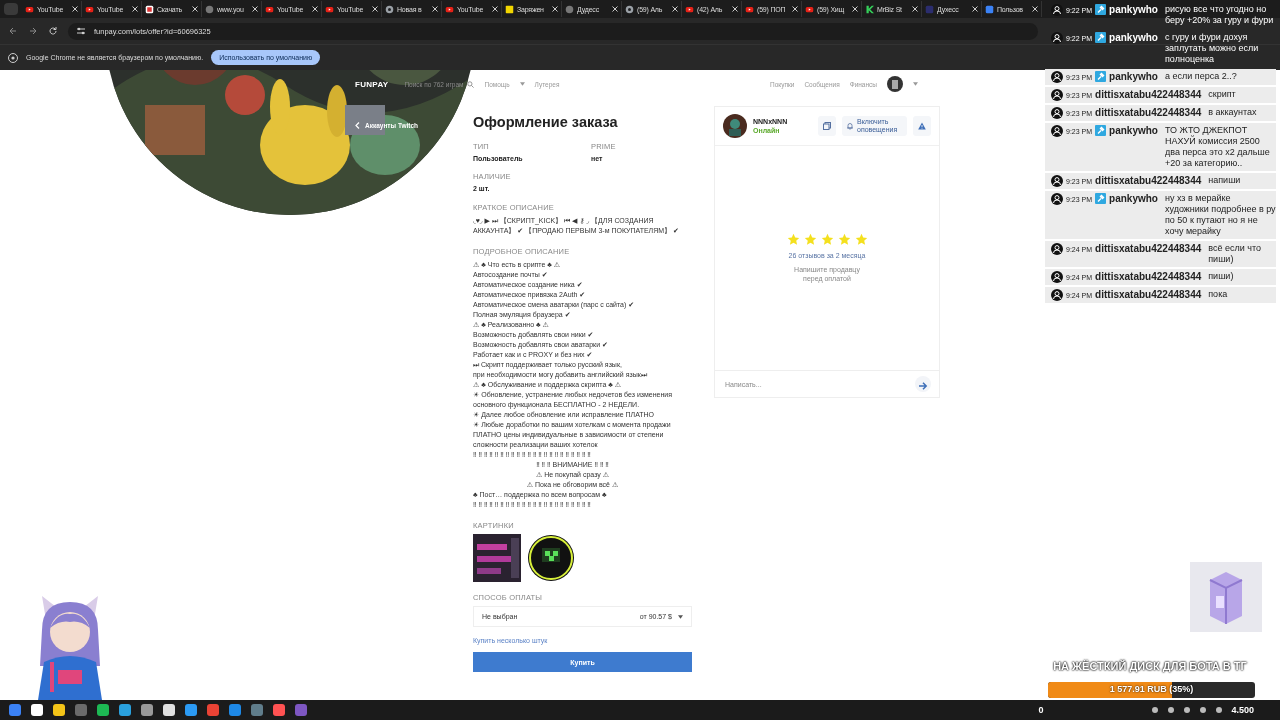 The image size is (1280, 720). Describe the element at coordinates (1222, 94) in the screenshot. I see `chat-text: скрипт` at that location.